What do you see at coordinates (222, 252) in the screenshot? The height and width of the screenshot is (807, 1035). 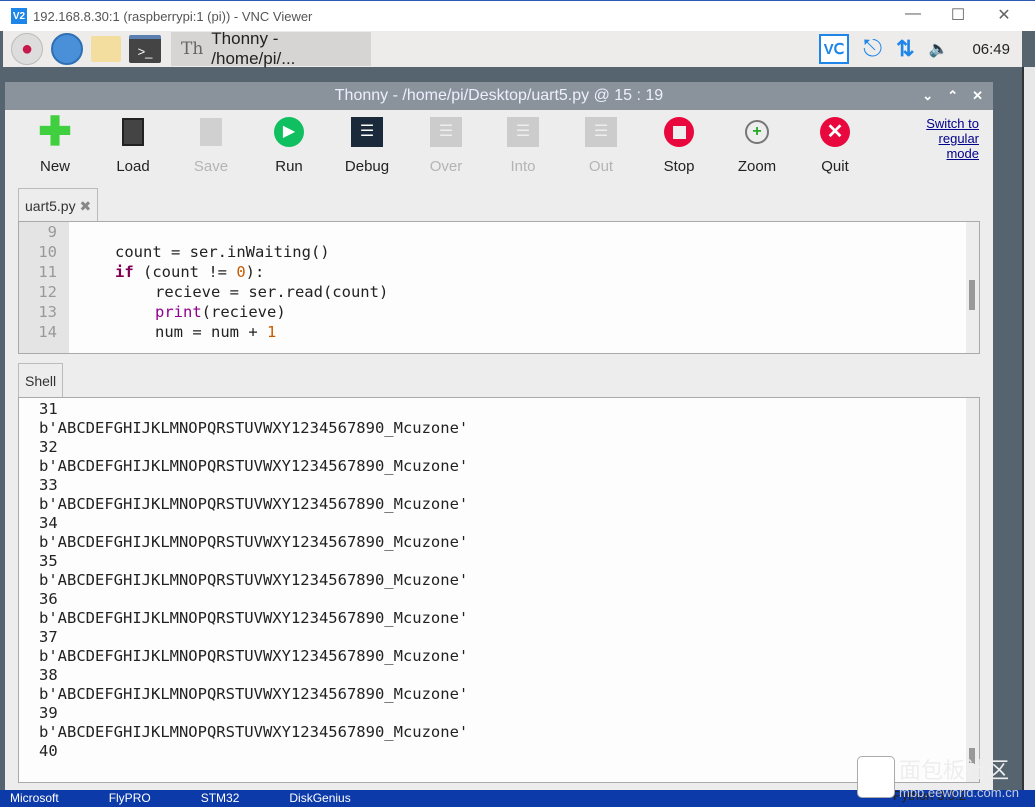 I see `code-line: count = ser.inWaiting()` at bounding box center [222, 252].